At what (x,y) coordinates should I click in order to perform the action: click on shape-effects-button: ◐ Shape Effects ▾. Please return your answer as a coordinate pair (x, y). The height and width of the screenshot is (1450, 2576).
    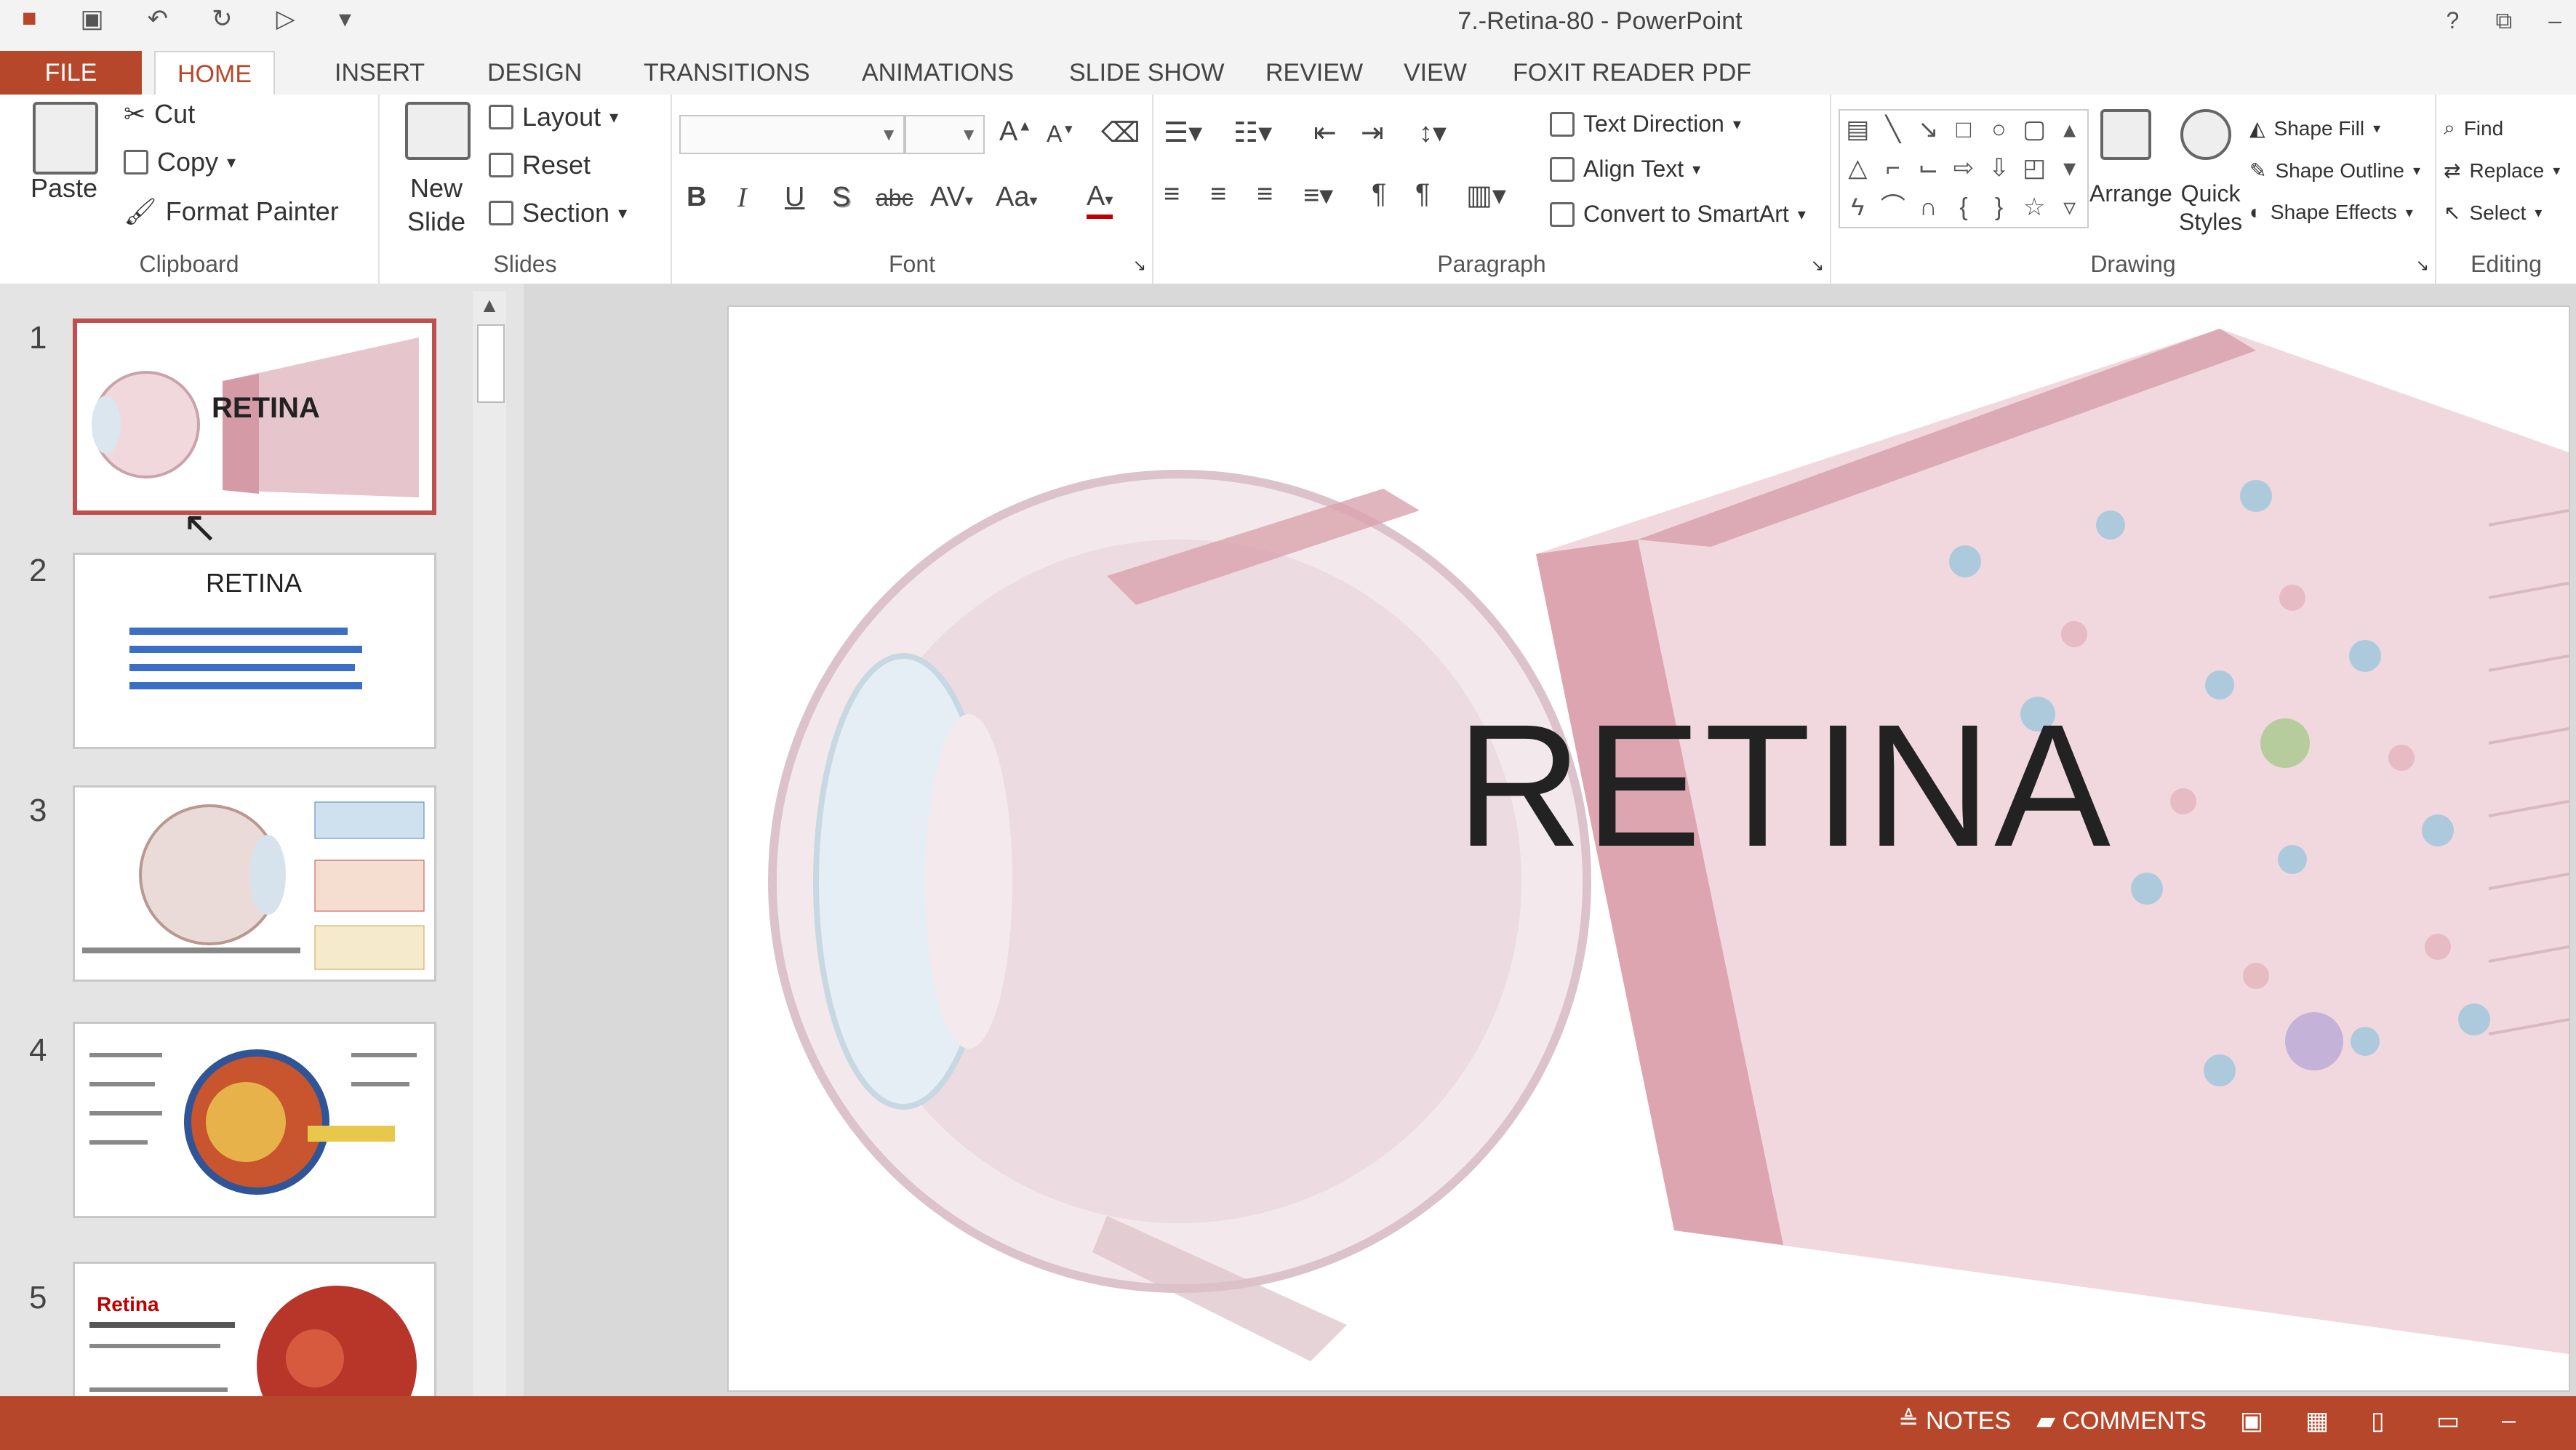
    Looking at the image, I should click on (2331, 212).